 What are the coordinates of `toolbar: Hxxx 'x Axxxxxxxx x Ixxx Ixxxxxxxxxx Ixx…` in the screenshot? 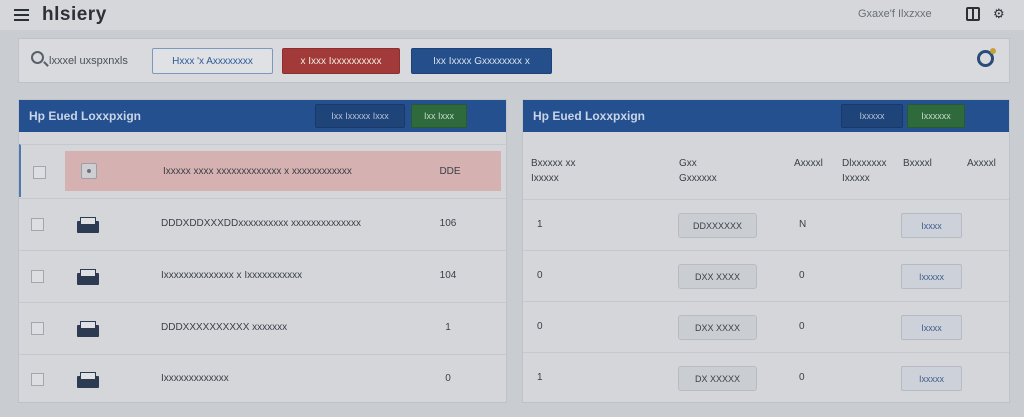 It's located at (514, 60).